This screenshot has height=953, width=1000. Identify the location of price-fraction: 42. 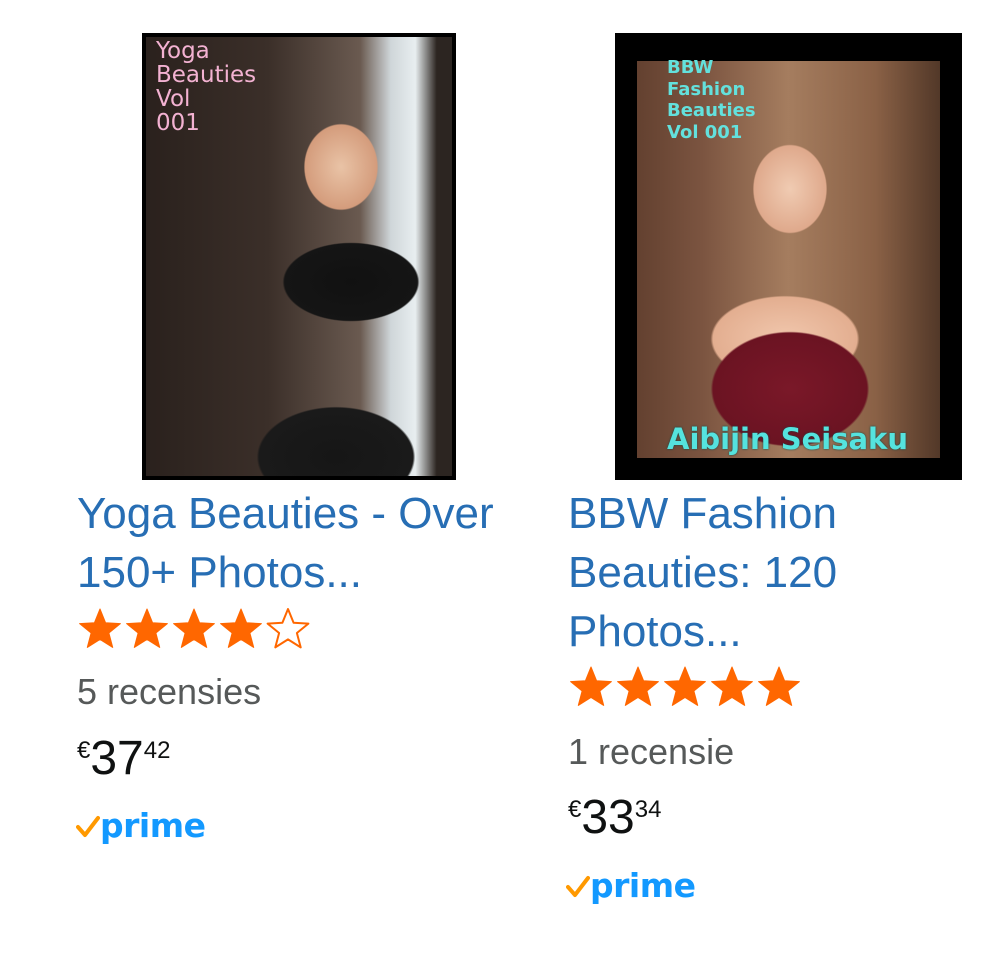
(157, 750).